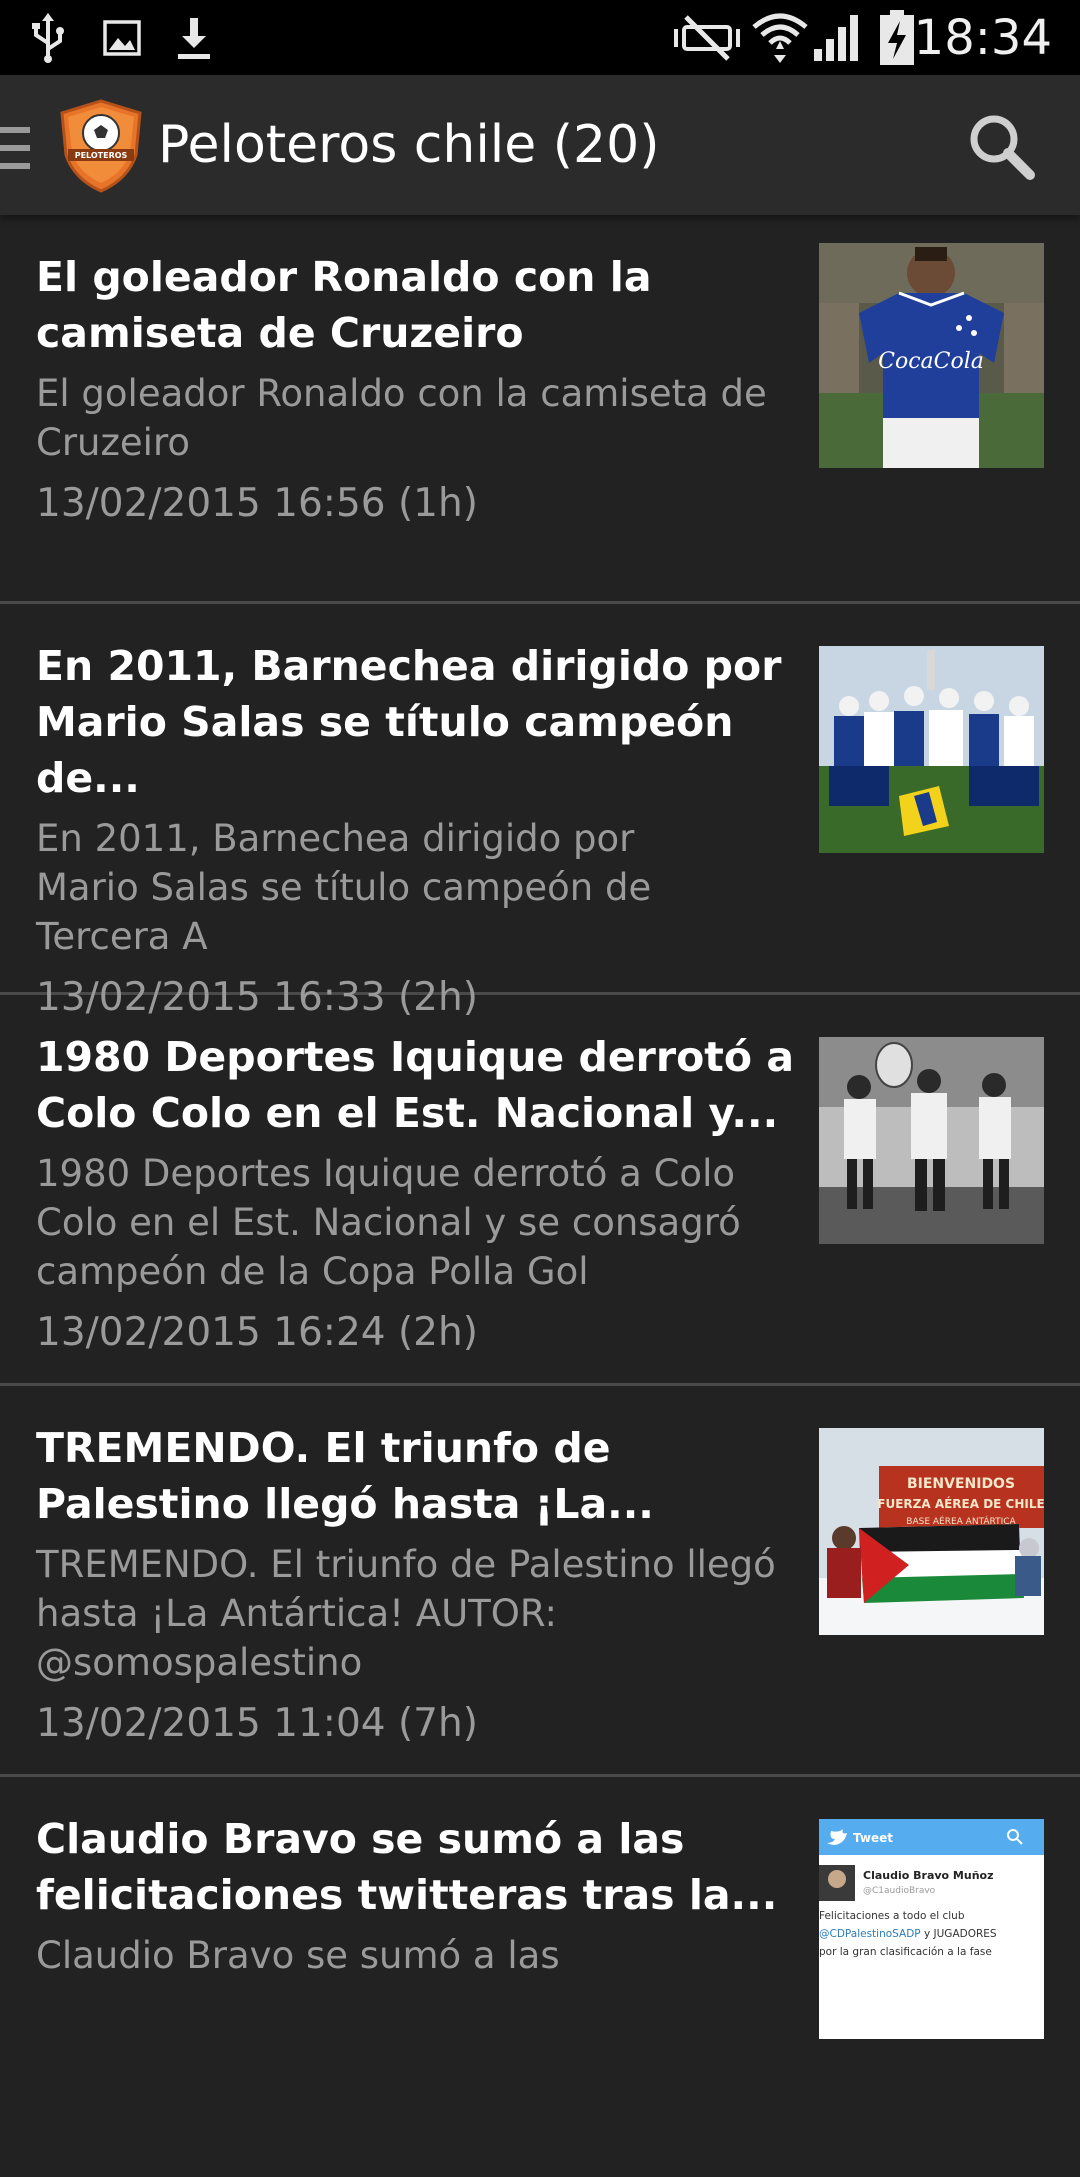 The height and width of the screenshot is (2177, 1080). What do you see at coordinates (122, 37) in the screenshot?
I see `image-icon` at bounding box center [122, 37].